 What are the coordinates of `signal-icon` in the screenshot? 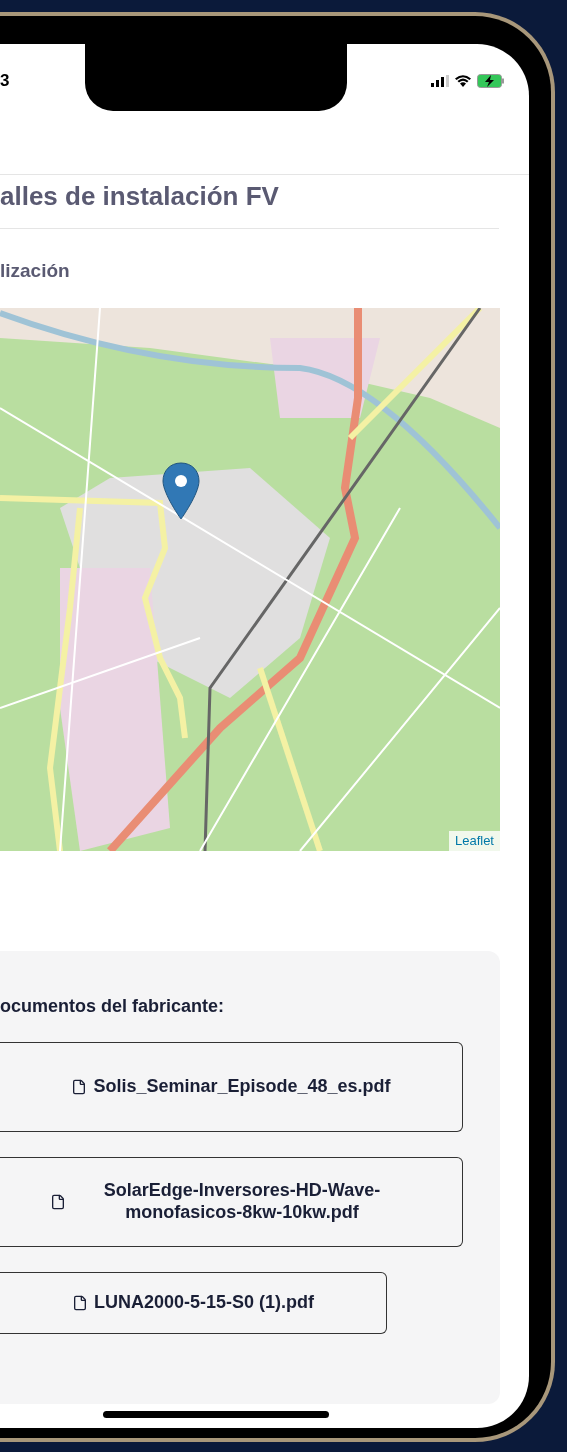 It's located at (440, 81).